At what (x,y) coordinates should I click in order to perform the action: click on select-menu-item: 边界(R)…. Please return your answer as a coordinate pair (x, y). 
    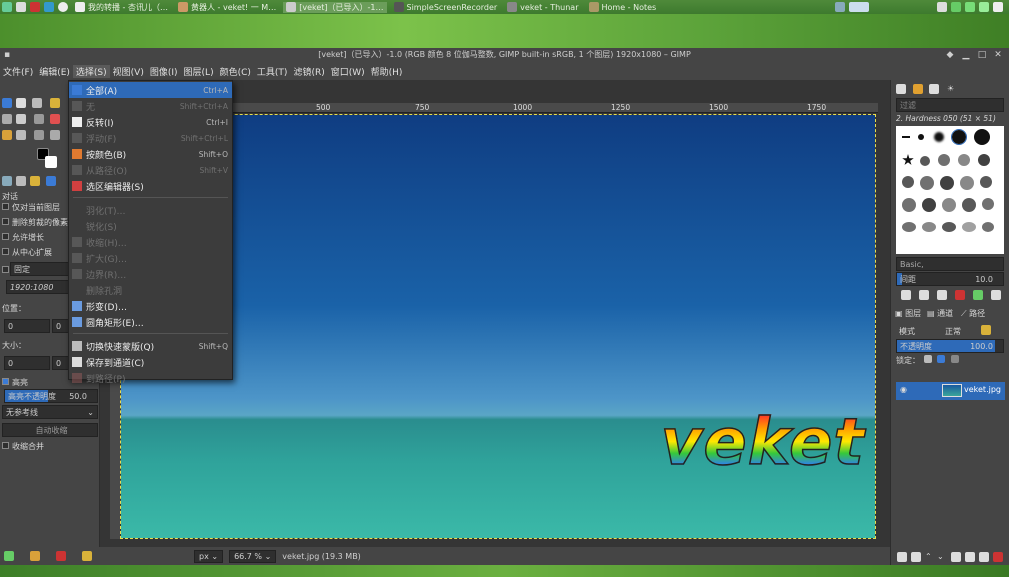
    Looking at the image, I should click on (150, 274).